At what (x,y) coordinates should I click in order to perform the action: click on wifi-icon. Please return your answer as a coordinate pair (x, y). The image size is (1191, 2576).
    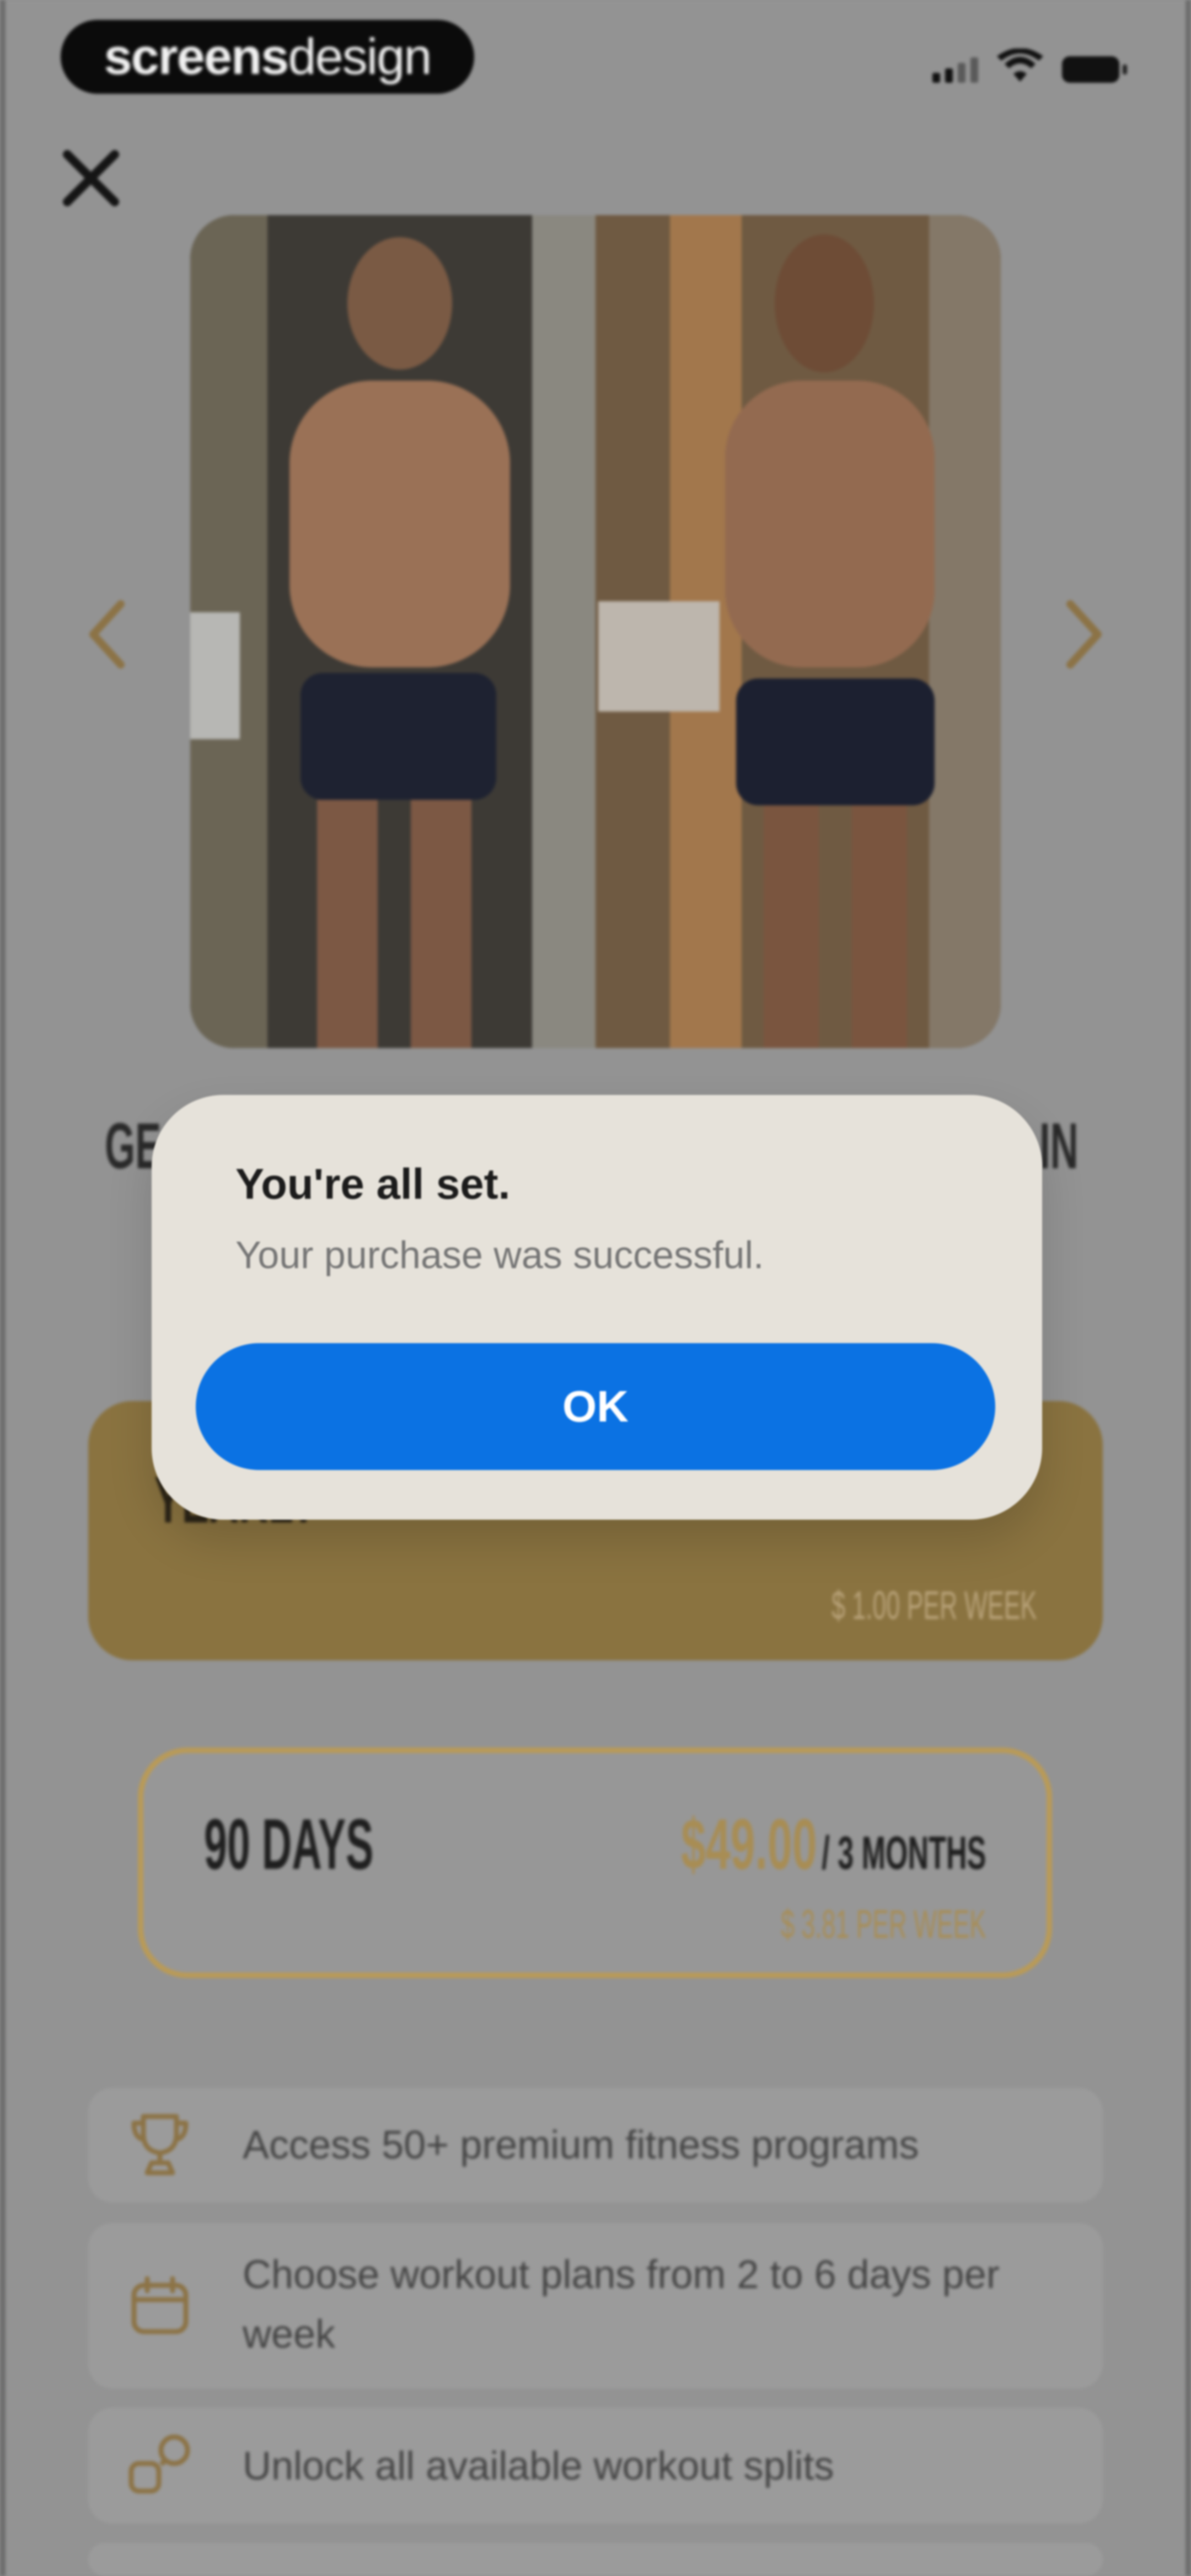
    Looking at the image, I should click on (1020, 65).